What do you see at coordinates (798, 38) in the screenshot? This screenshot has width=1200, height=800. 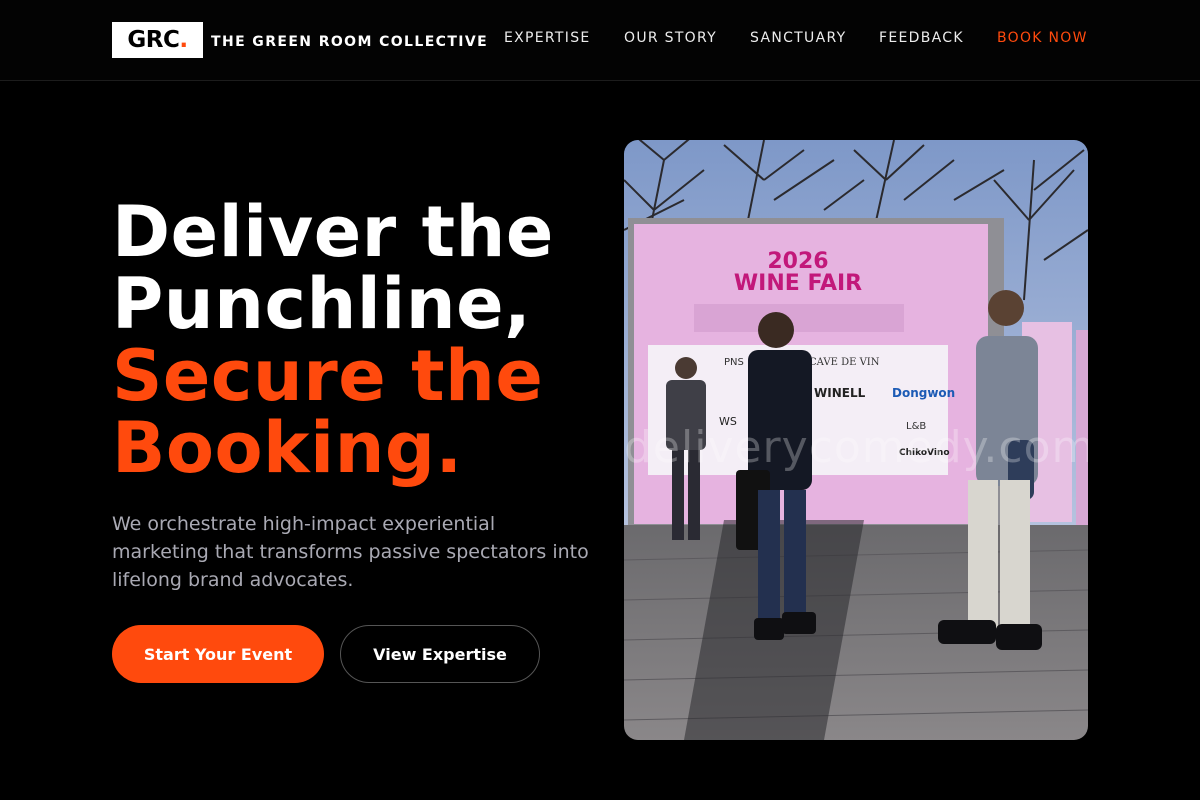 I see `nav-item-sanctuary: SANCTUARY` at bounding box center [798, 38].